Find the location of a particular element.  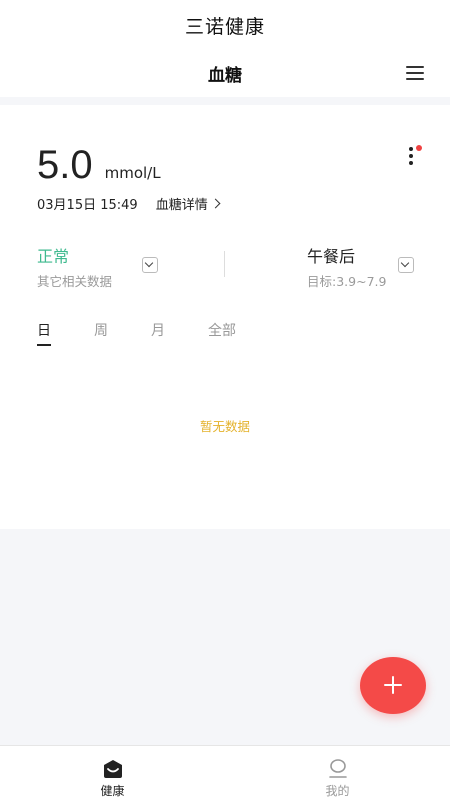

glucose-reading: 5.0 mmol/L is located at coordinates (99, 165).